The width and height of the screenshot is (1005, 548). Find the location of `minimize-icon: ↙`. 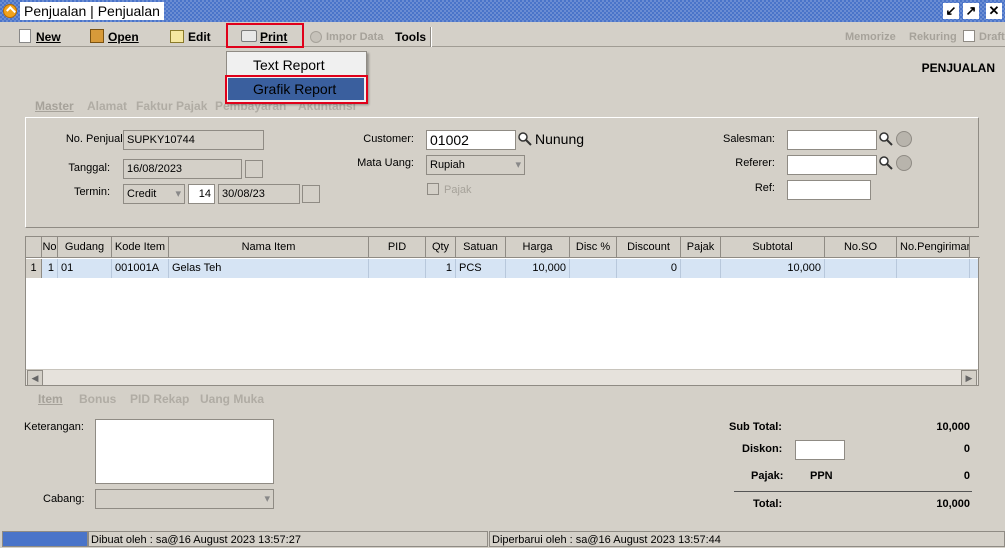

minimize-icon: ↙ is located at coordinates (951, 11).